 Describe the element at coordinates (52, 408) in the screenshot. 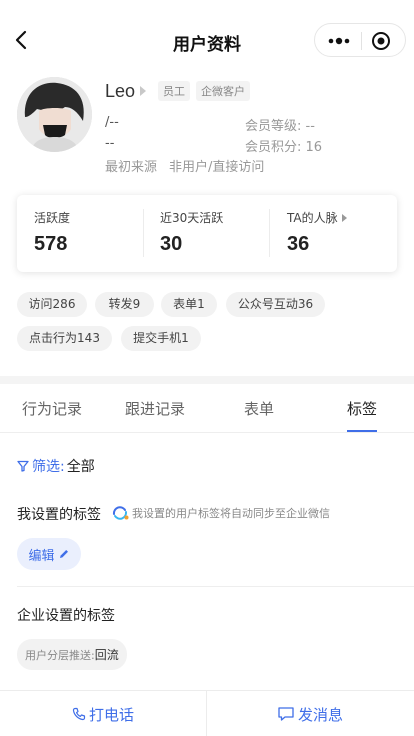

I see `tab-behavior-records: 行为记录` at that location.